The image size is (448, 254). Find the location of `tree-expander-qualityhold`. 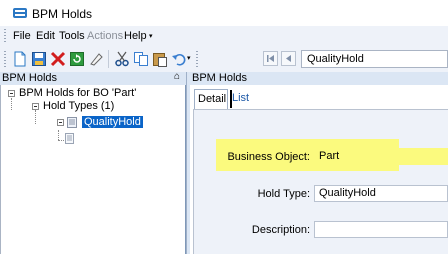

tree-expander-qualityhold is located at coordinates (60, 122).